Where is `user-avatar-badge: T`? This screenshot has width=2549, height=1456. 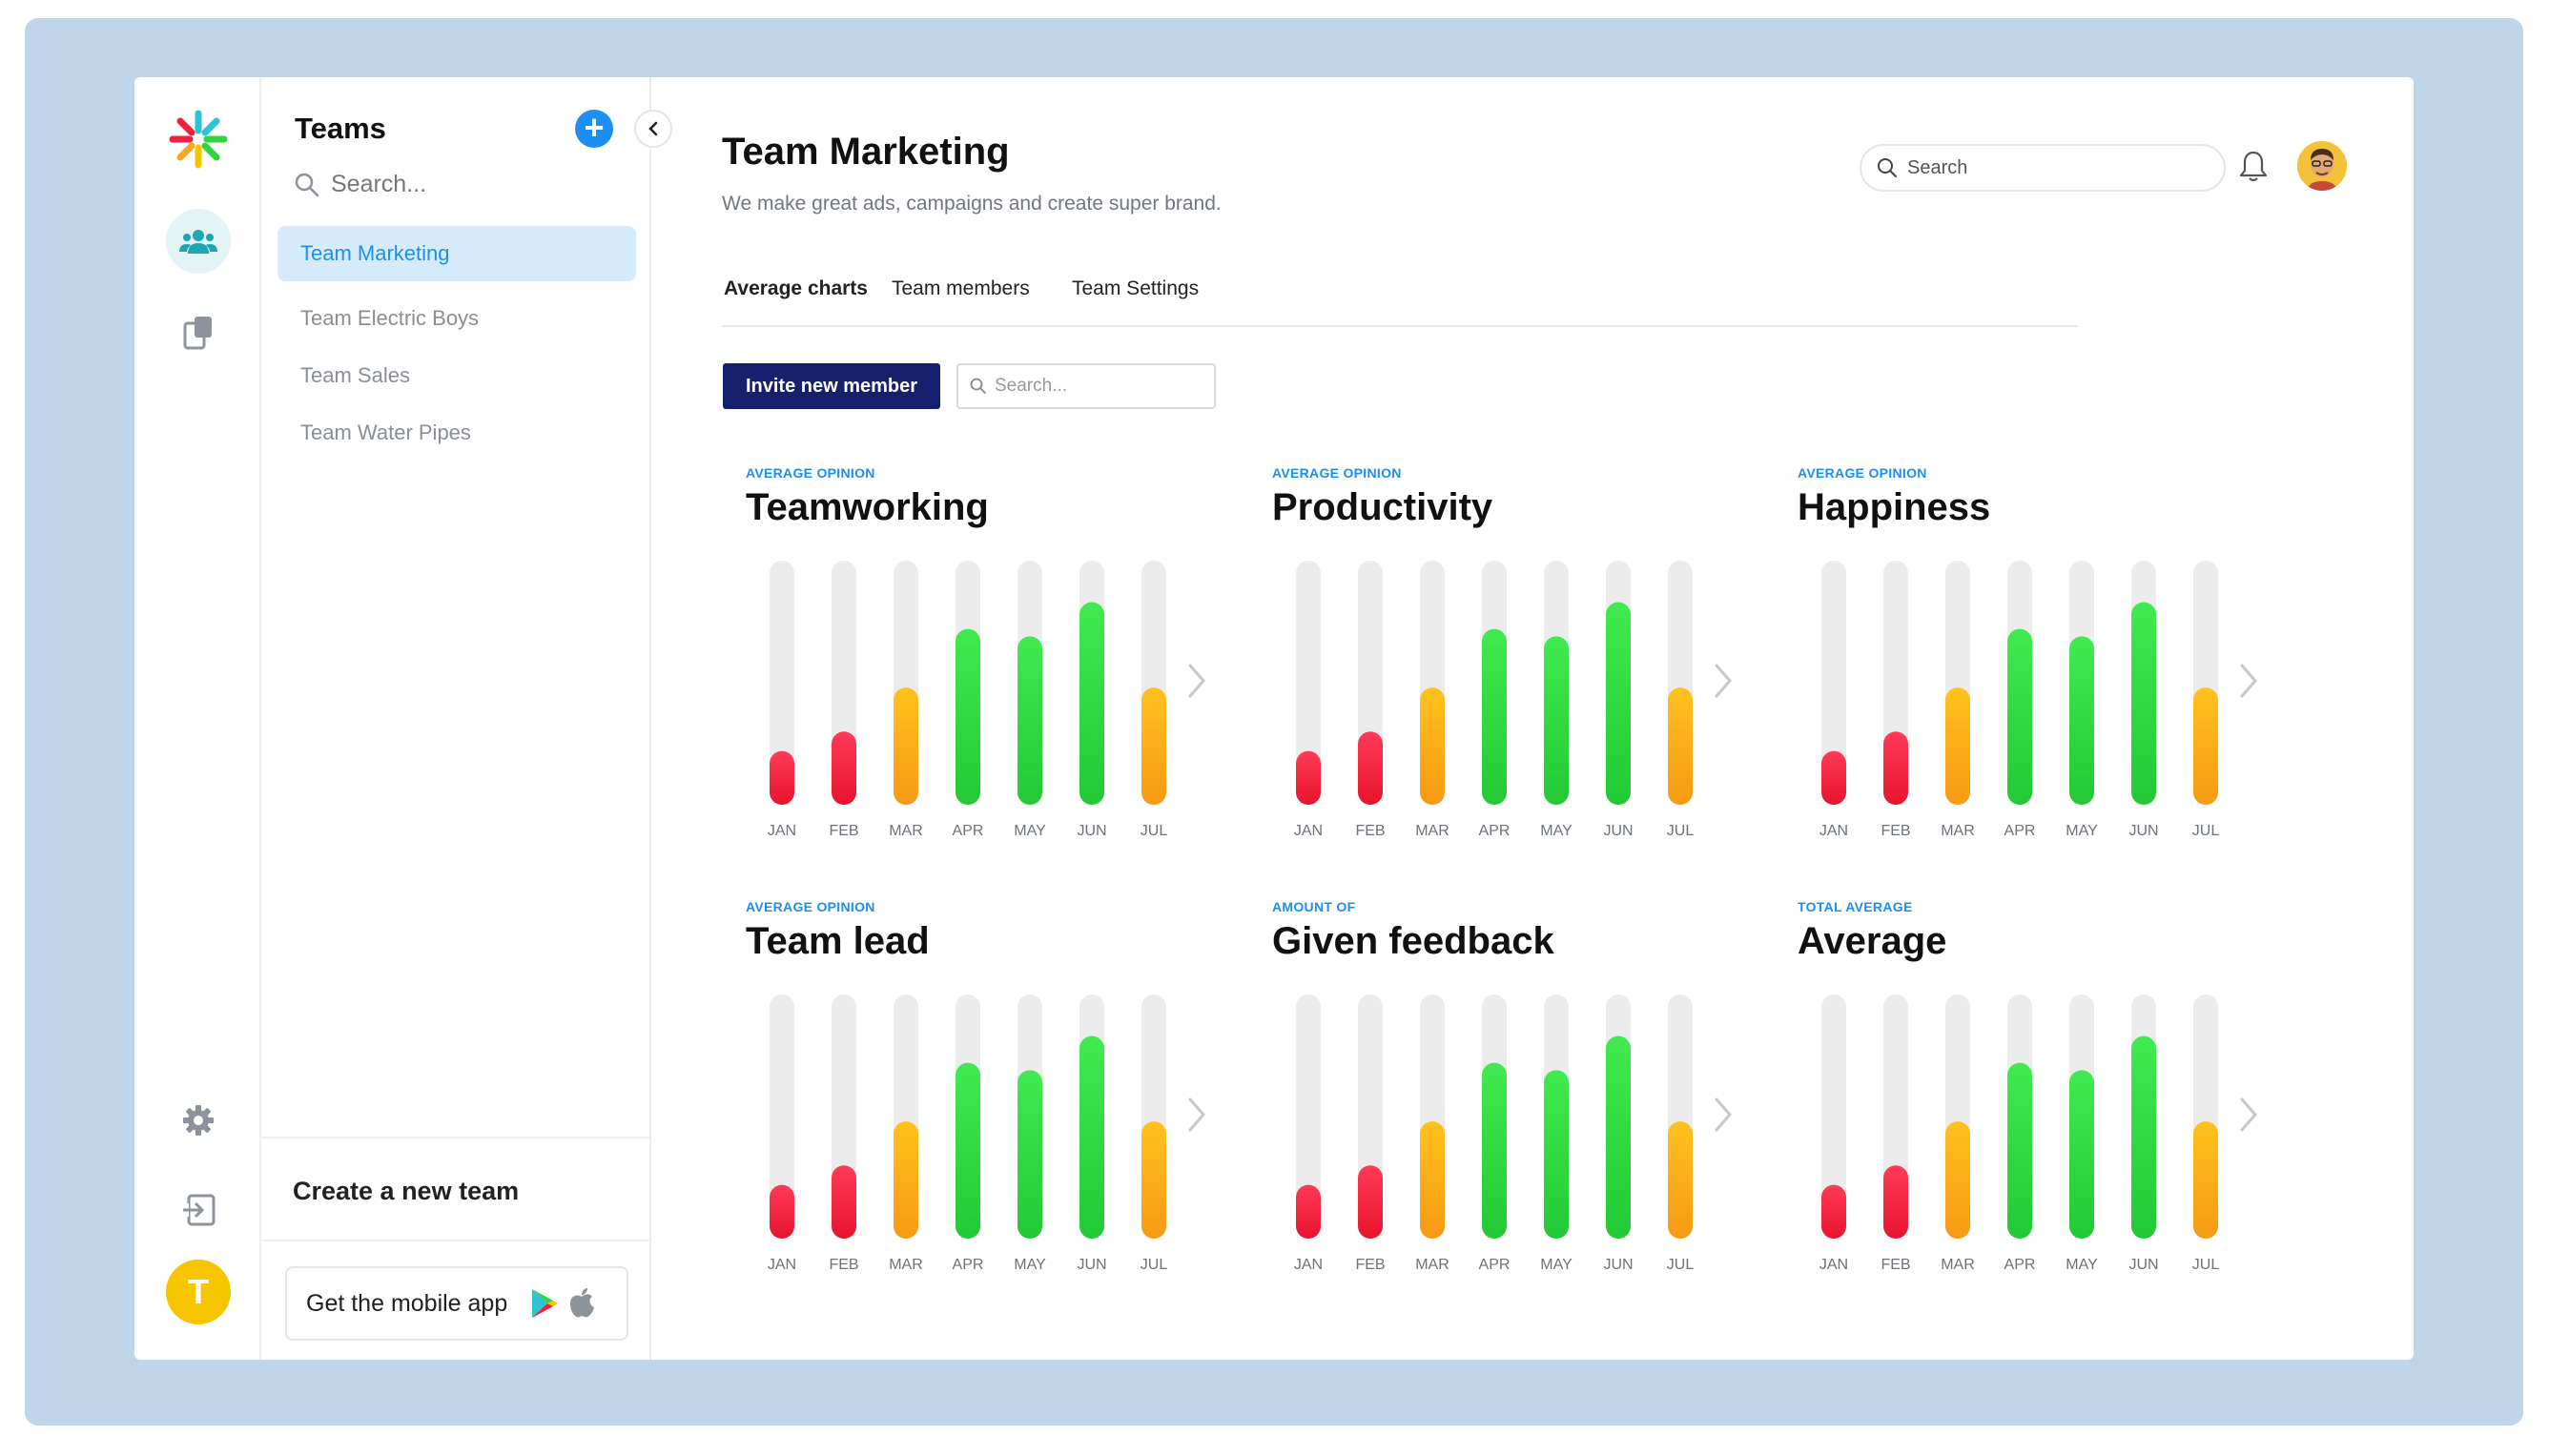
user-avatar-badge: T is located at coordinates (198, 1292).